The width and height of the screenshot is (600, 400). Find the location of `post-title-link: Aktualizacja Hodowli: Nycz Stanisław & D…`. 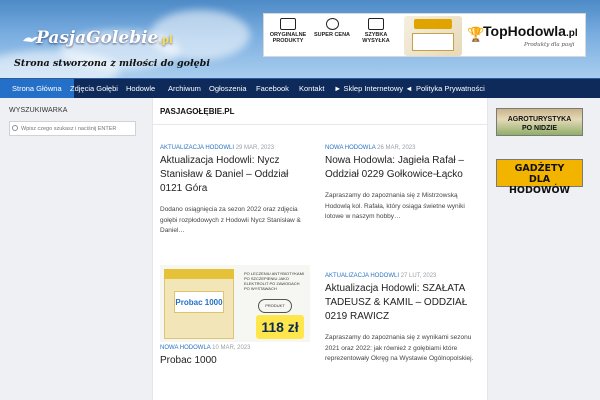

post-title-link: Aktualizacja Hodowli: Nycz Stanisław & D… is located at coordinates (235, 175).